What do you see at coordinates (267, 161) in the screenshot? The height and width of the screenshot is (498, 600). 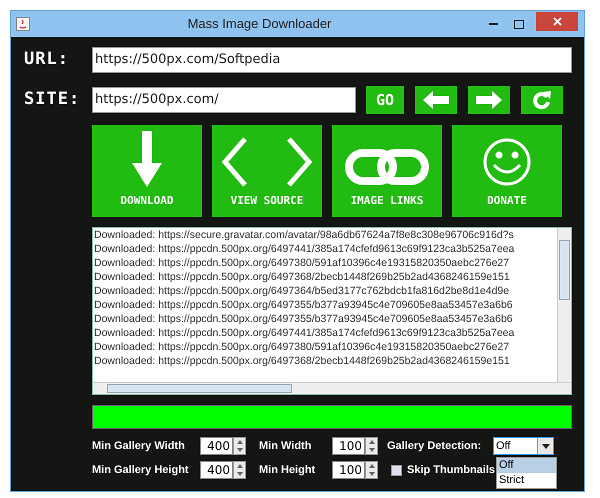 I see `angle-brackets-icon` at bounding box center [267, 161].